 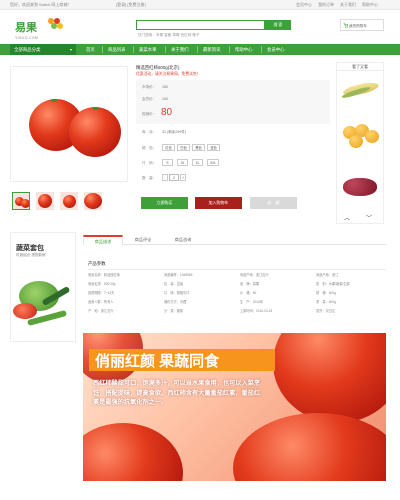 I want to click on cart-label: 我的购物车, so click(x=358, y=26).